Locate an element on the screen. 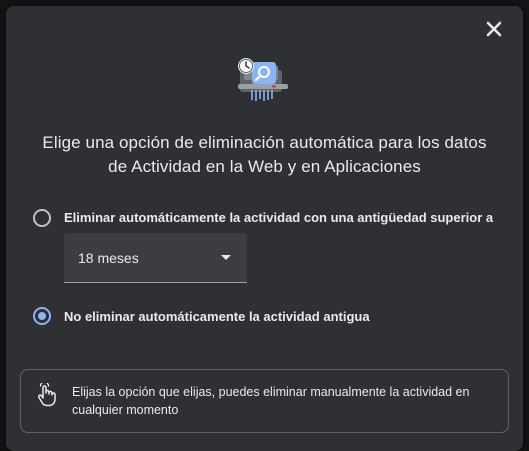  close-button is located at coordinates (494, 29).